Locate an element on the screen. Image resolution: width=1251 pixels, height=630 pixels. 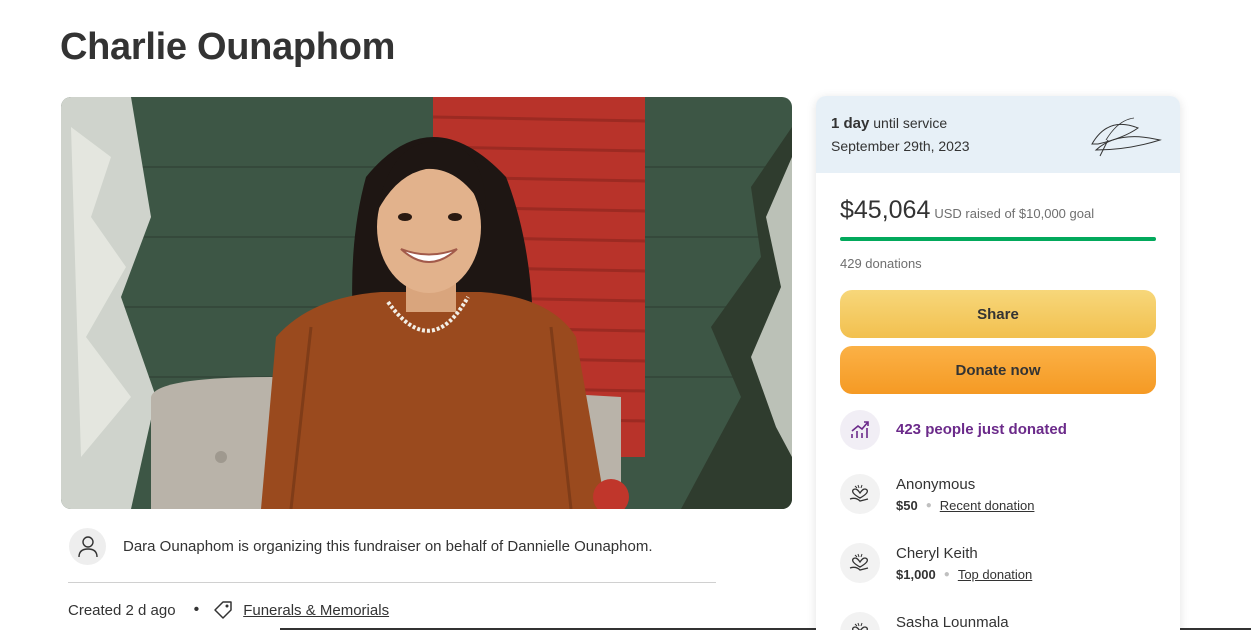
page-title: Charlie Ounaphom is located at coordinates (228, 47).